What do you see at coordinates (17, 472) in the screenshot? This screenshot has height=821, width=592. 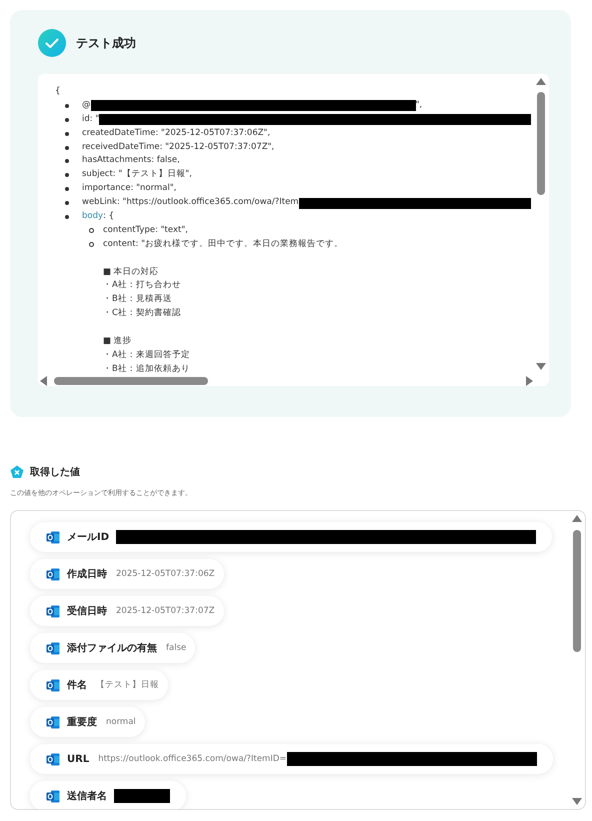 I see `variable-icon` at bounding box center [17, 472].